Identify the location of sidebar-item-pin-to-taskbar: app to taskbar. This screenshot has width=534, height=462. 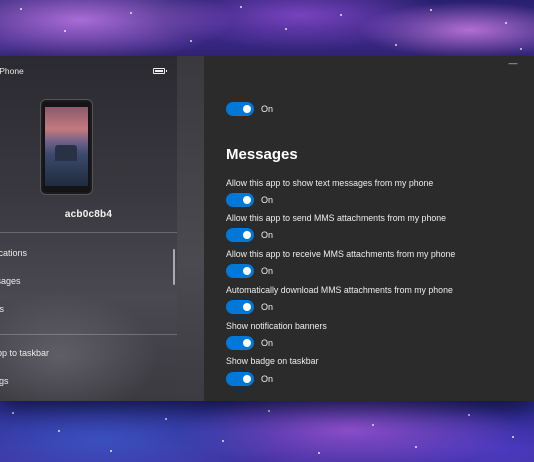
(24, 353).